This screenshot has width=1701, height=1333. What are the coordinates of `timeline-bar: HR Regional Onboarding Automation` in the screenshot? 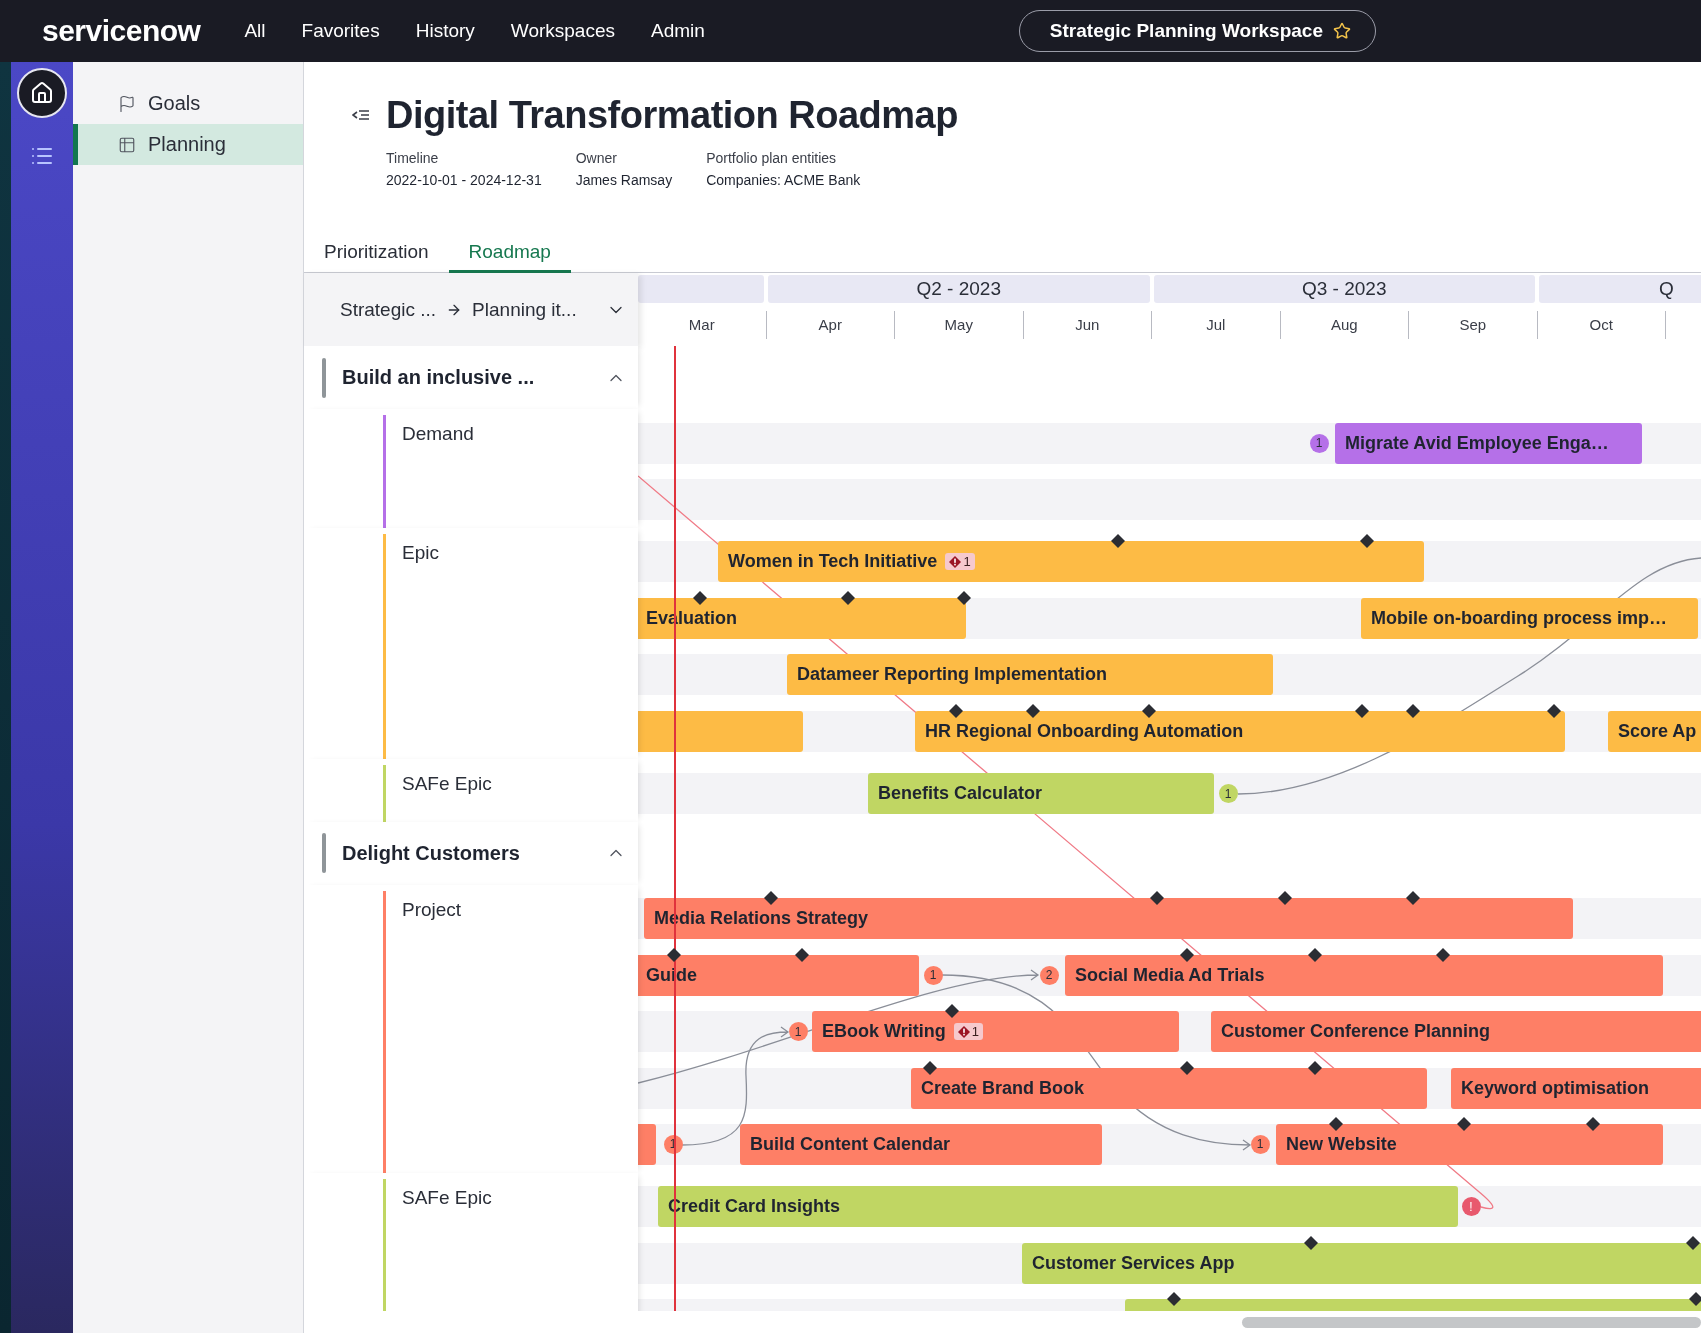 It's located at (1240, 731).